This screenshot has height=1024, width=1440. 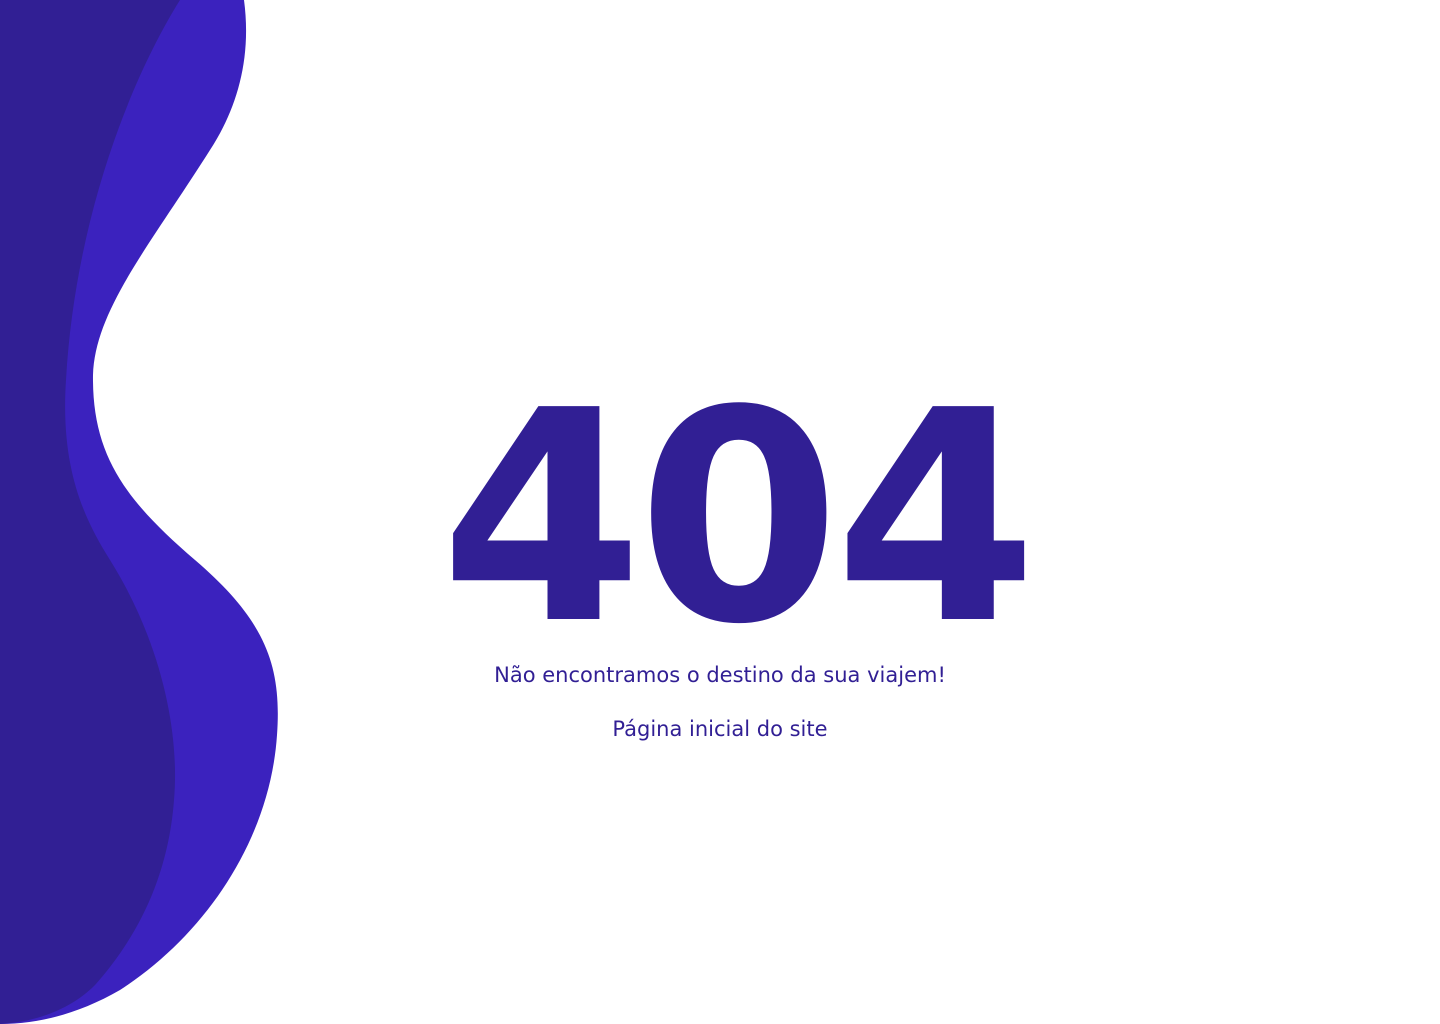 I want to click on home-page-link: Página inicial do site, so click(x=719, y=729).